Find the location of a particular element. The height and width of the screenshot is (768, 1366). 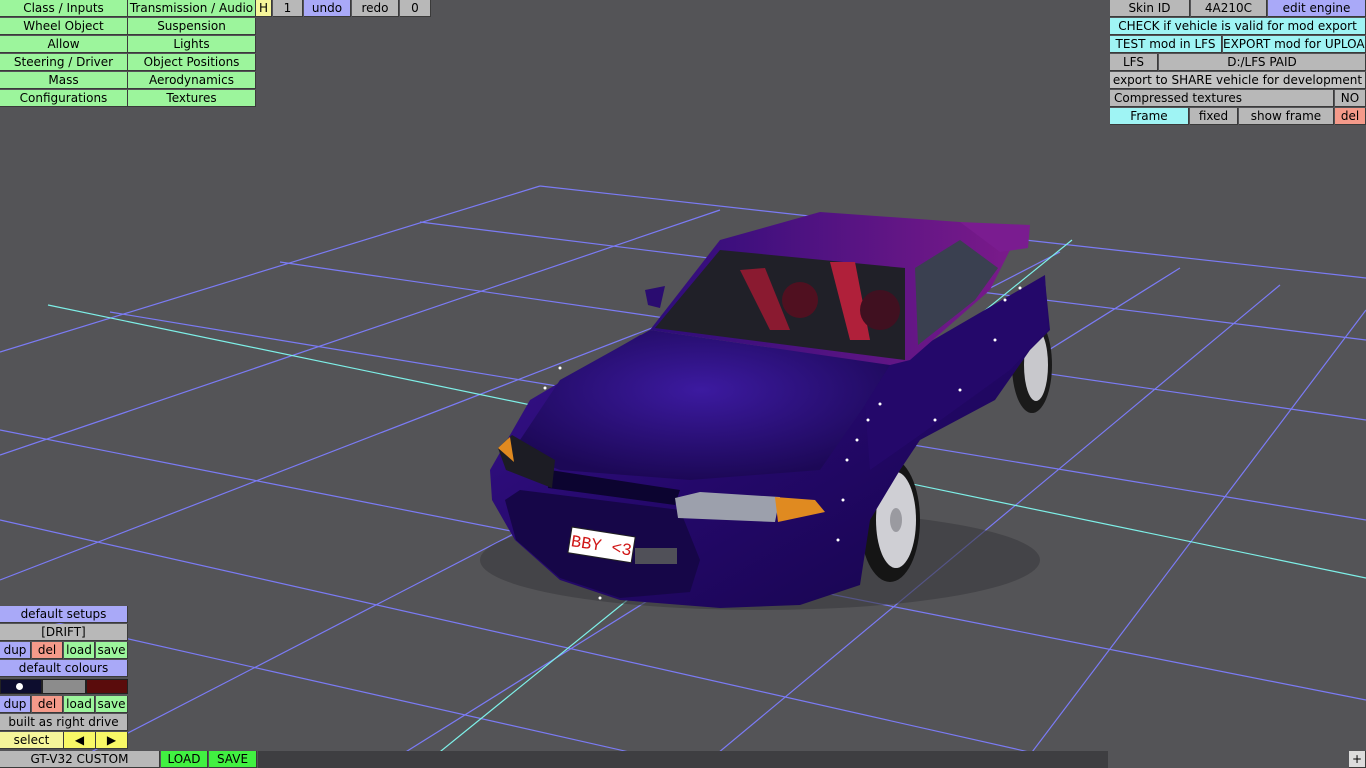

load-vehicle-button: LOAD is located at coordinates (184, 759).